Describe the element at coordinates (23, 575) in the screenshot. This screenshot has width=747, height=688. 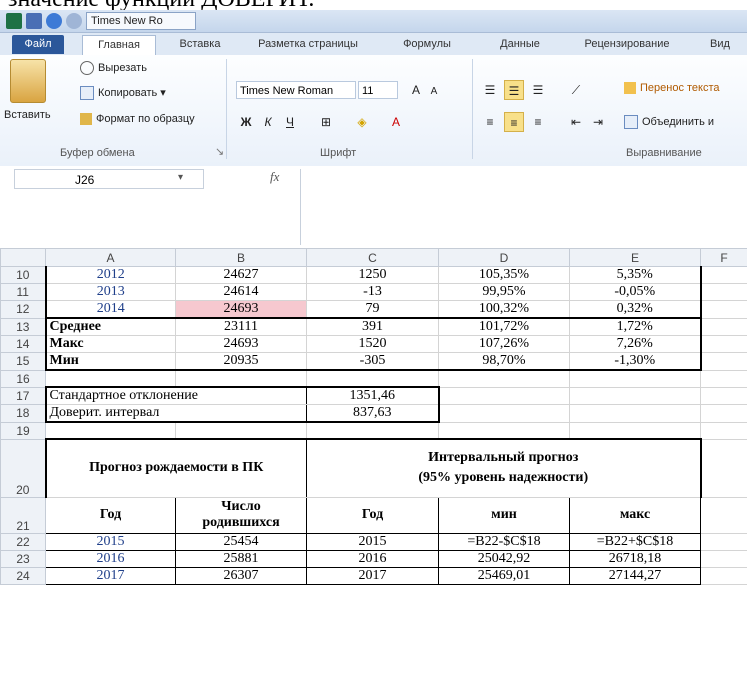
I see `row-header: 24` at that location.